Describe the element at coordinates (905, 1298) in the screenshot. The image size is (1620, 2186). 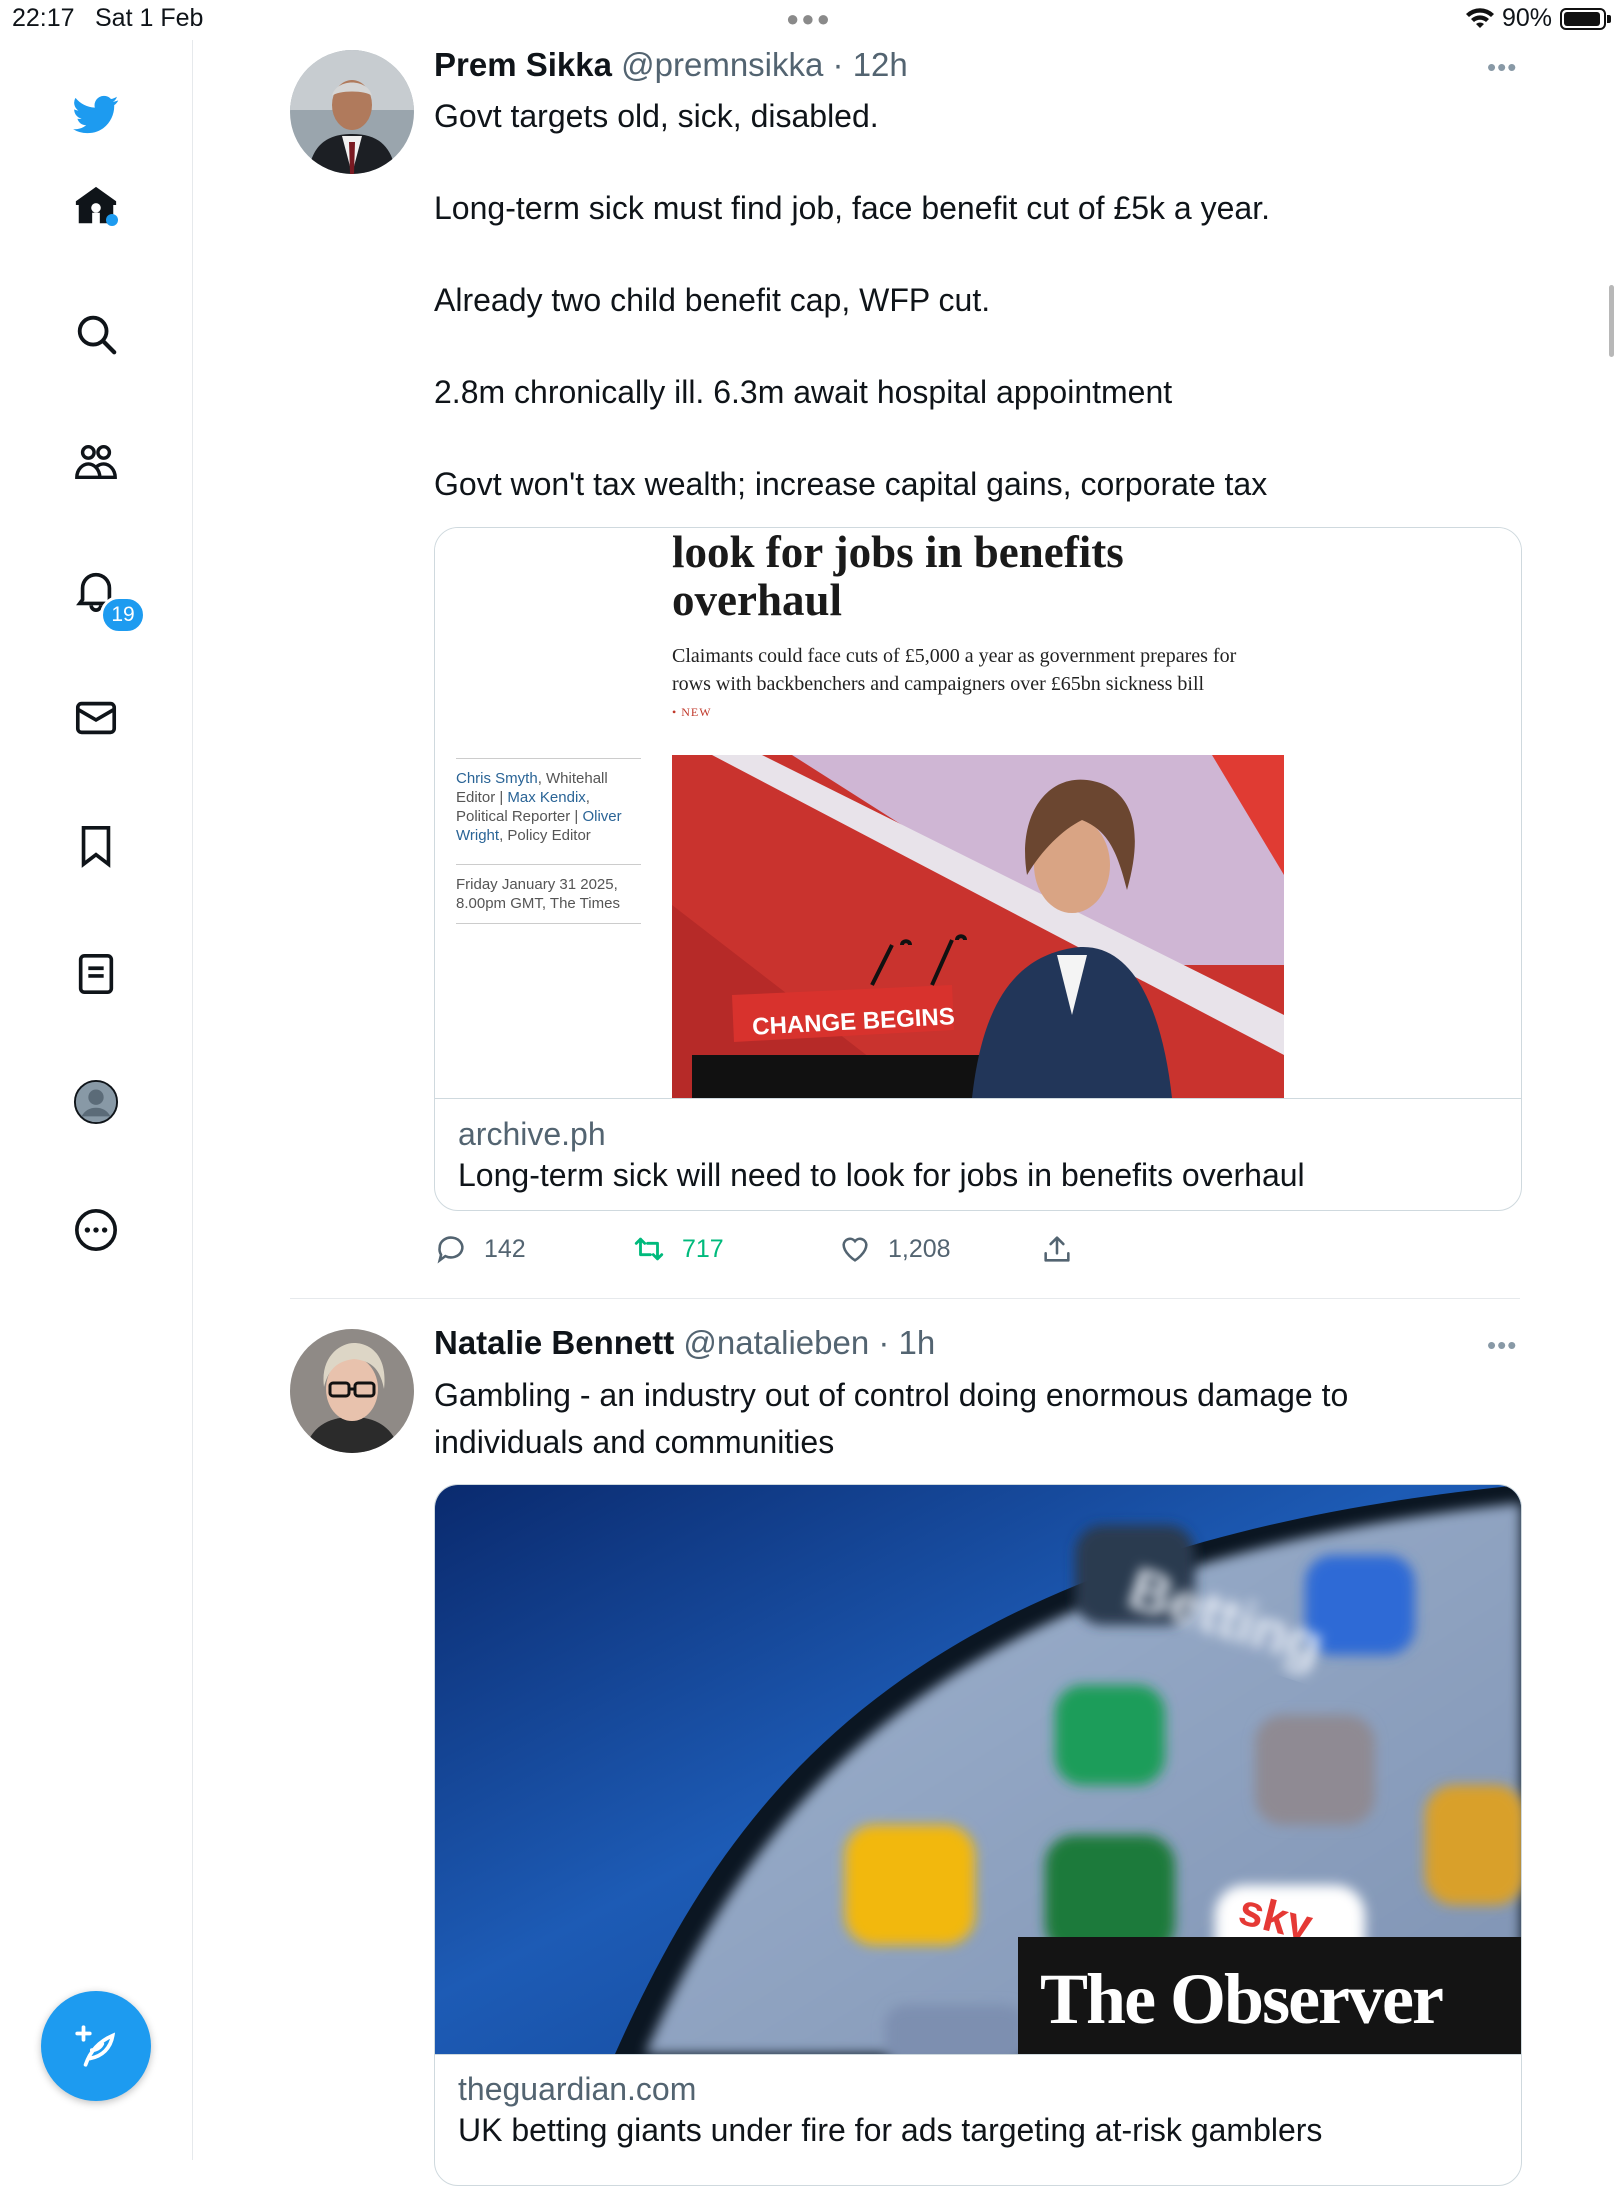
I see `tweet-divider` at that location.